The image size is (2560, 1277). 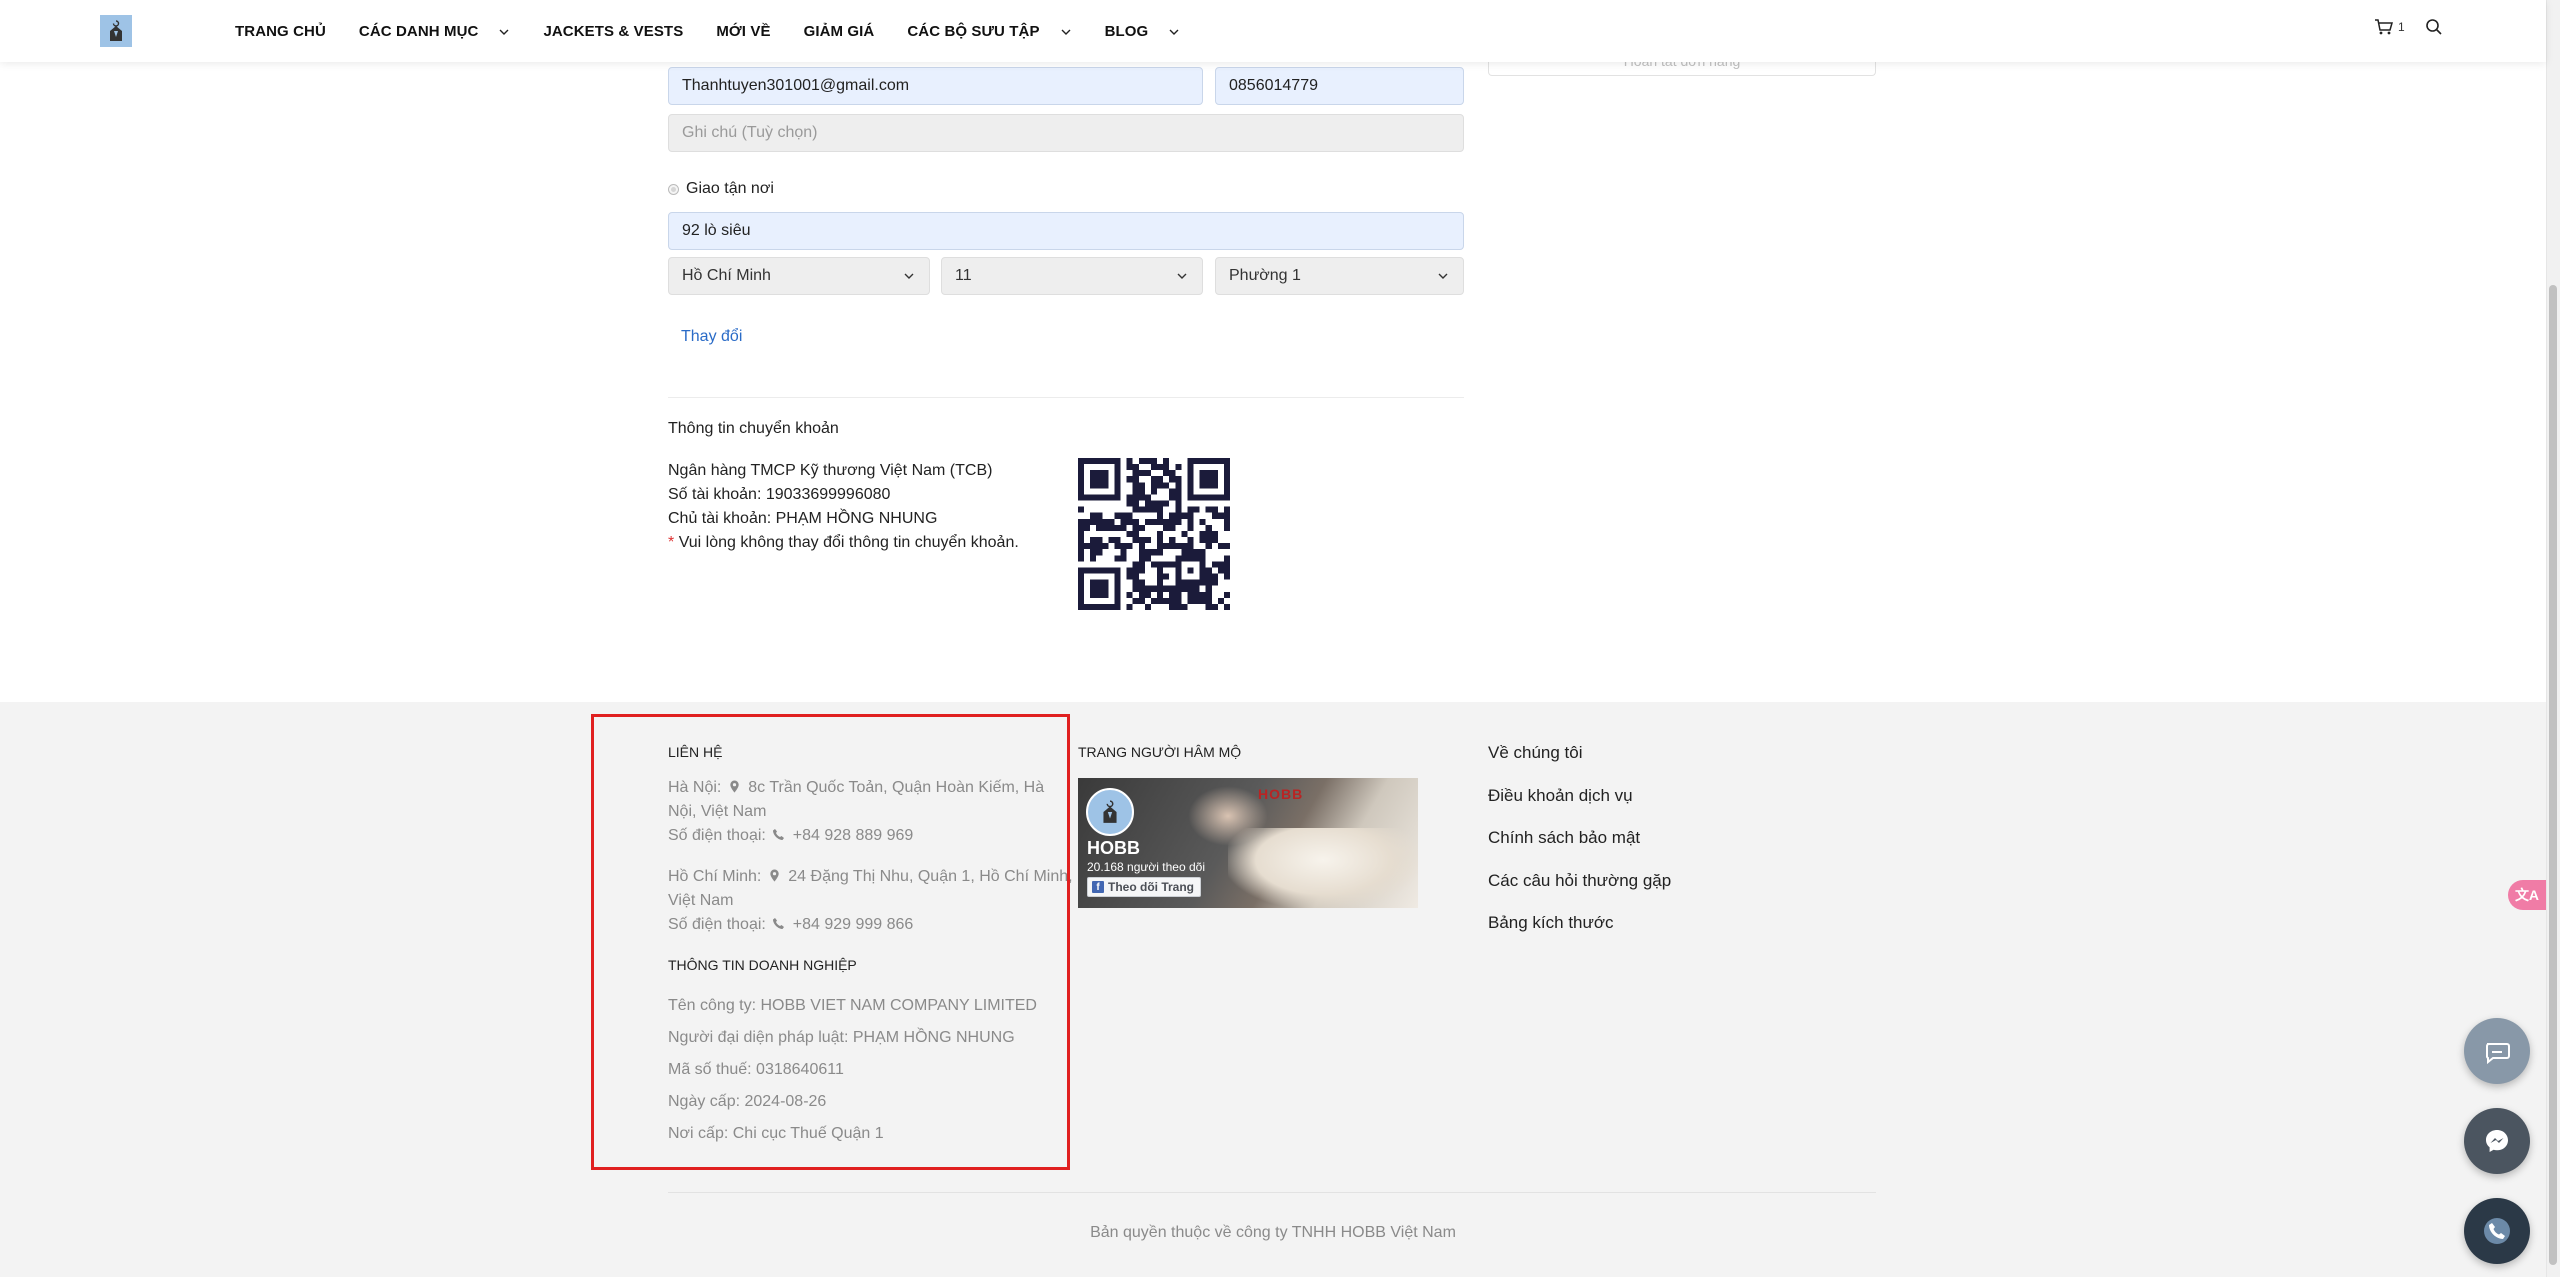 I want to click on delivery-option: Giao tận nơi, so click(x=721, y=189).